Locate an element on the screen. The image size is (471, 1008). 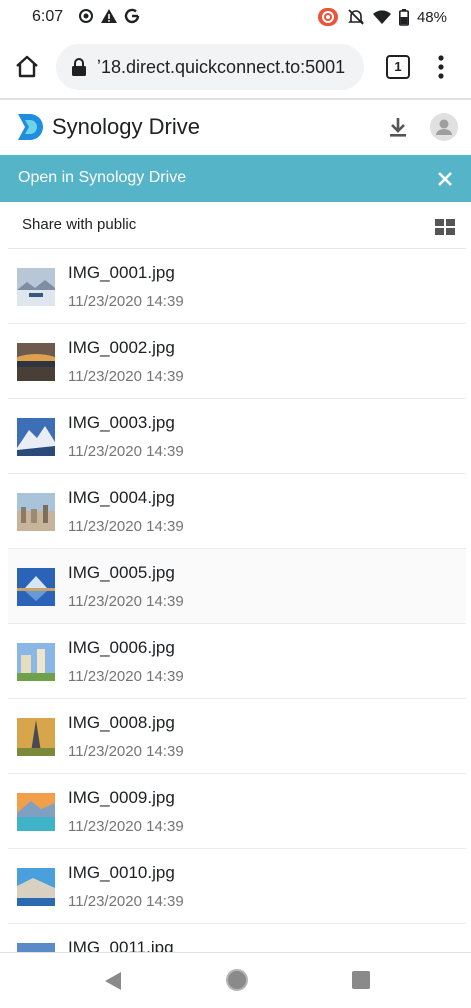
list-item: IMG_0001.jpg 11/23/2020 14:39 is located at coordinates (237, 286).